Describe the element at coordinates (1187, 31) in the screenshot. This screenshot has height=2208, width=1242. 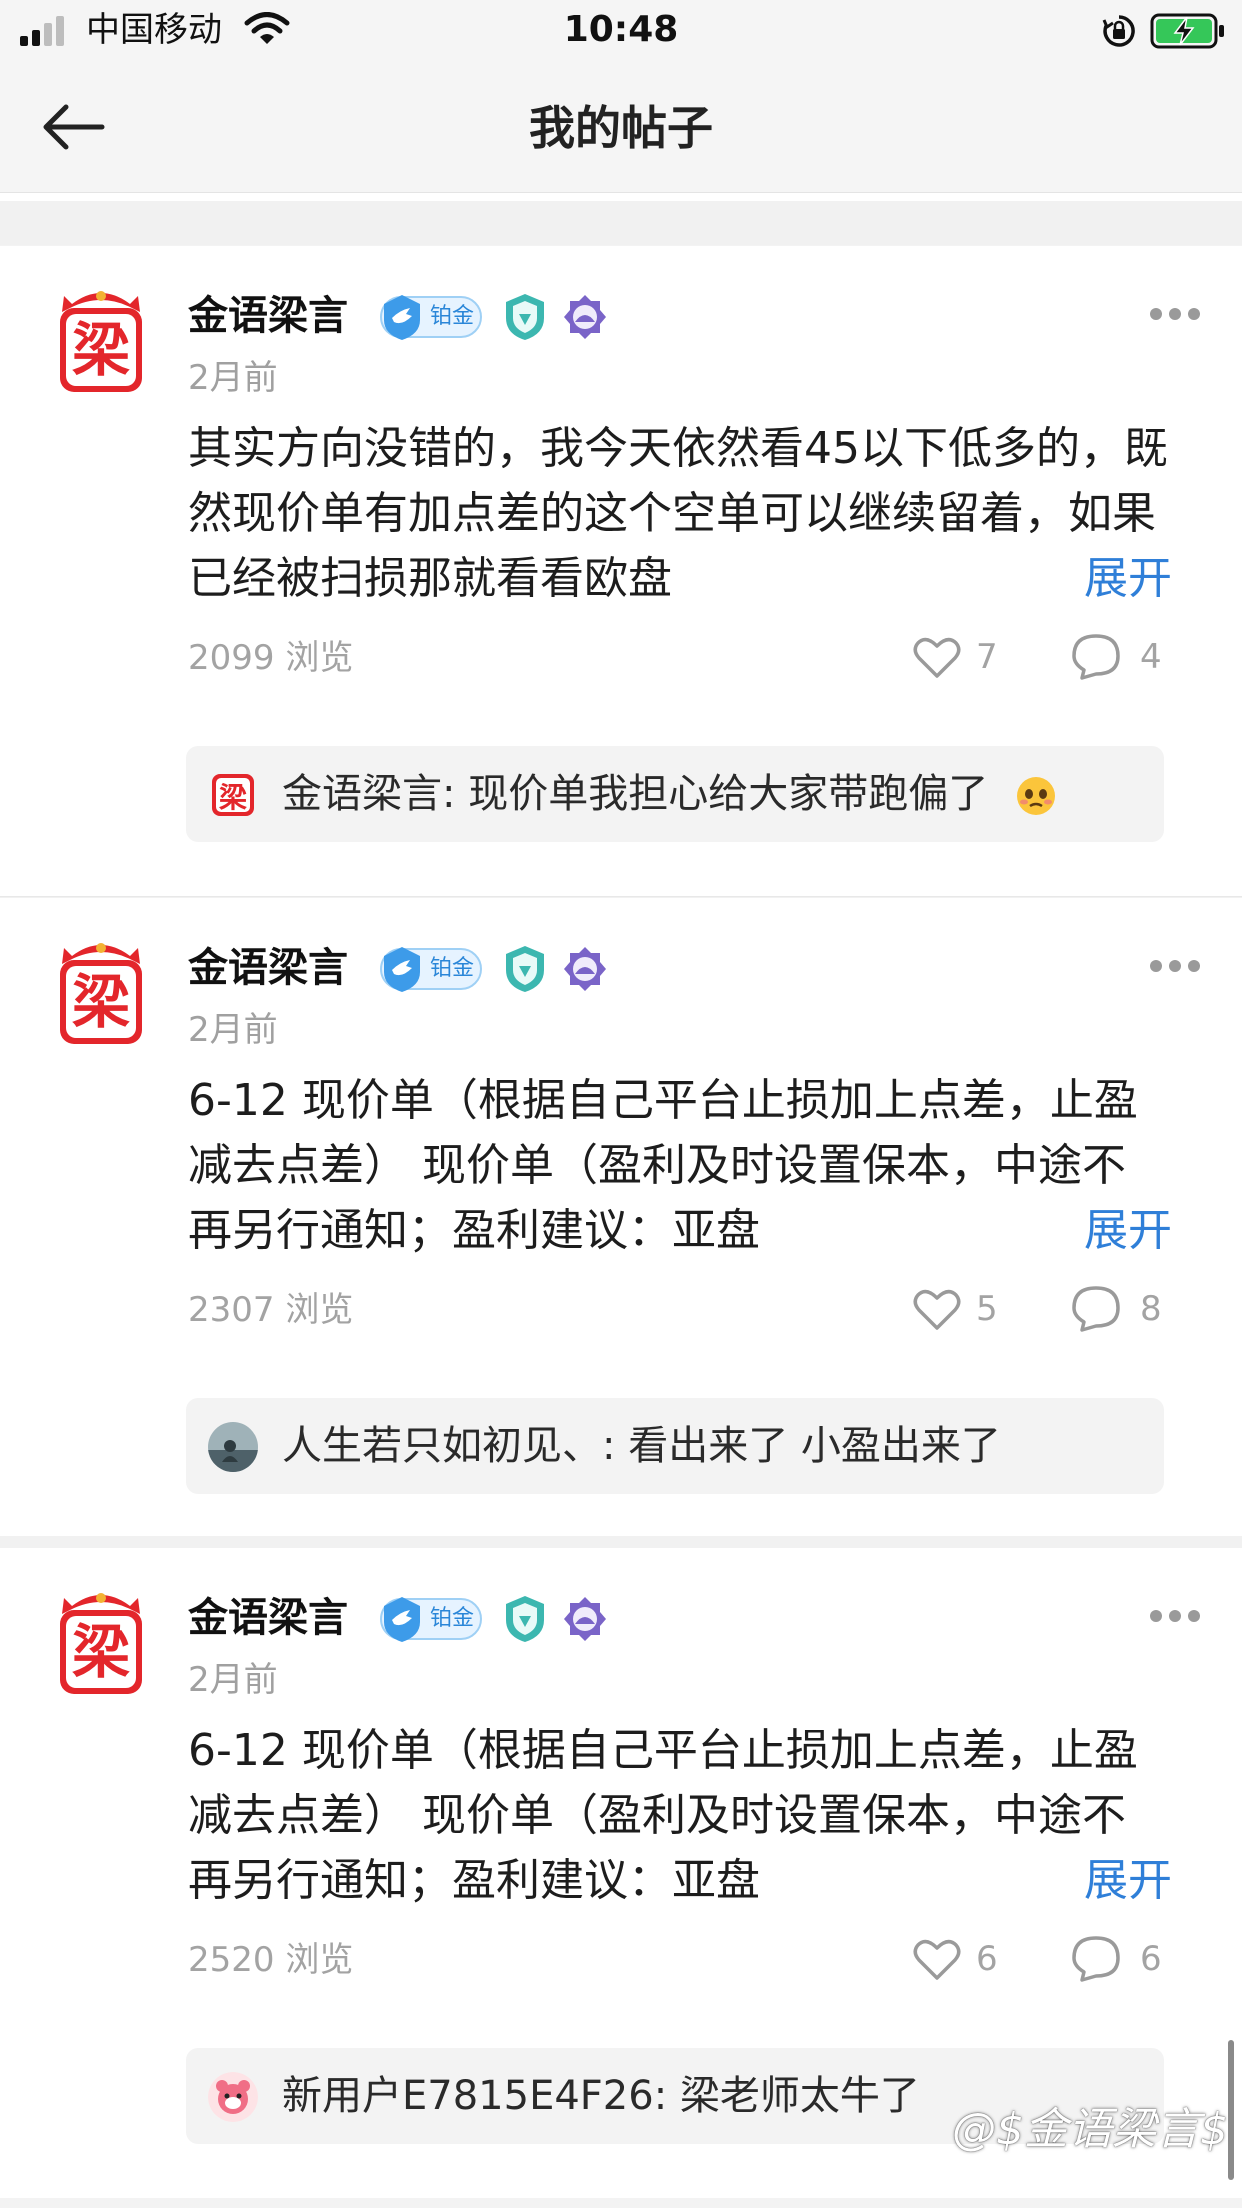
I see `battery-charging-icon` at that location.